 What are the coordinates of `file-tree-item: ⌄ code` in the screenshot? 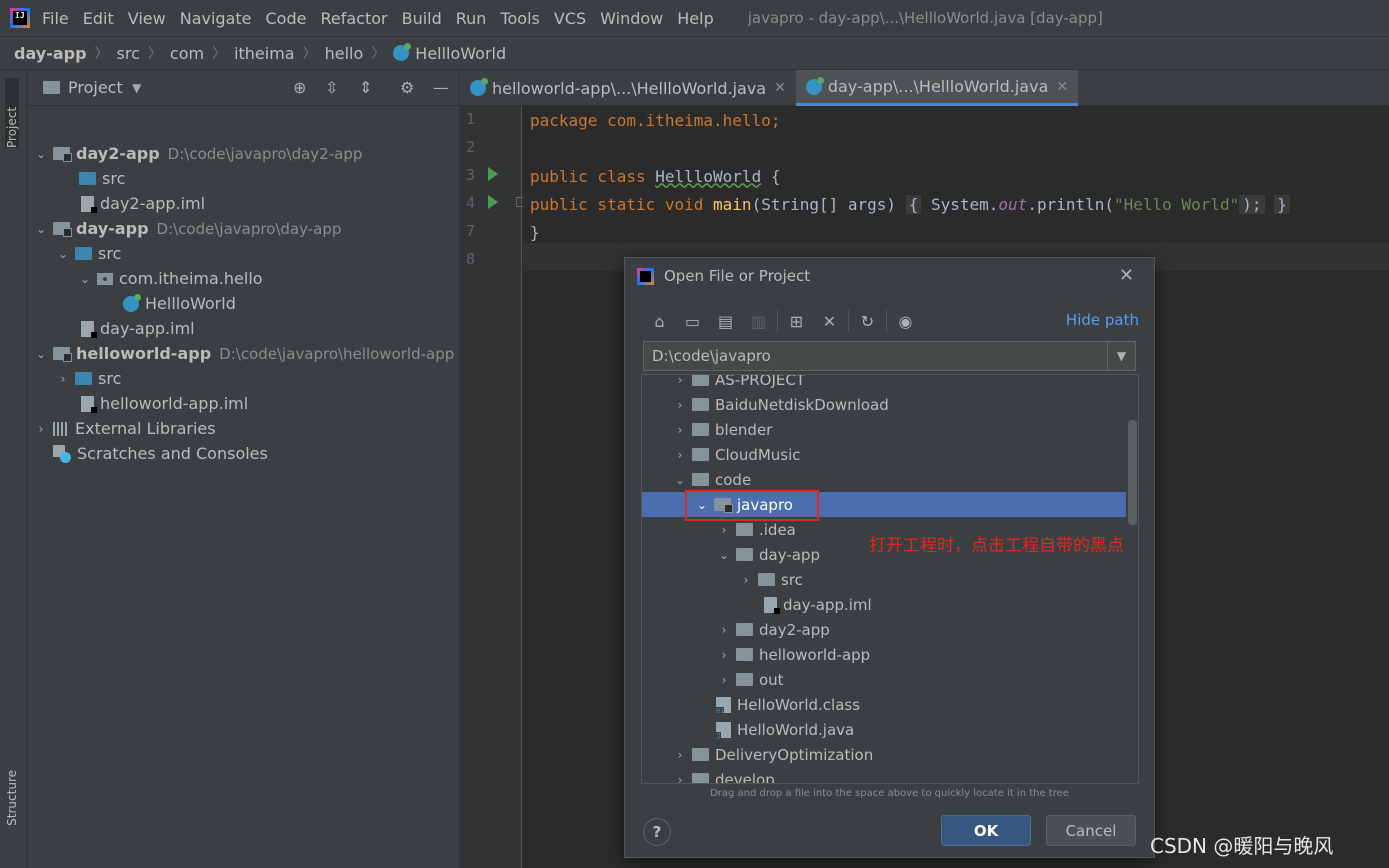 It's located at (884, 479).